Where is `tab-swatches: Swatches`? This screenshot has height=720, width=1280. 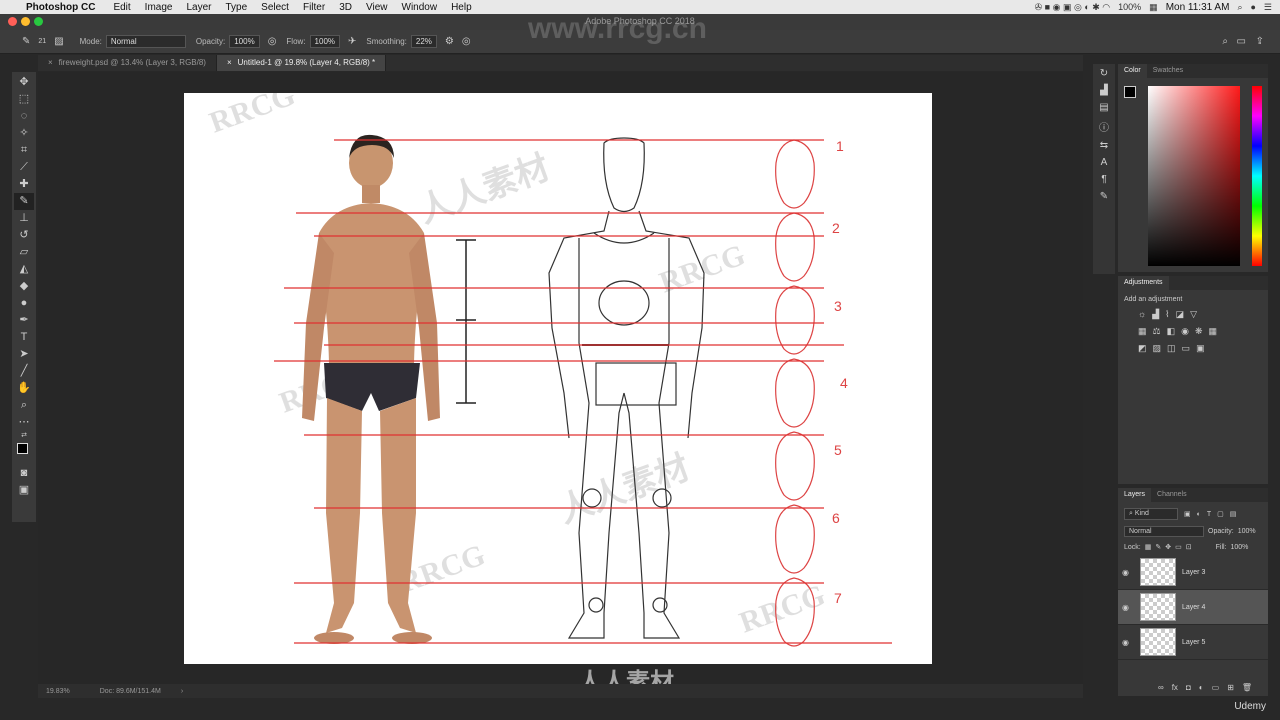 tab-swatches: Swatches is located at coordinates (1168, 71).